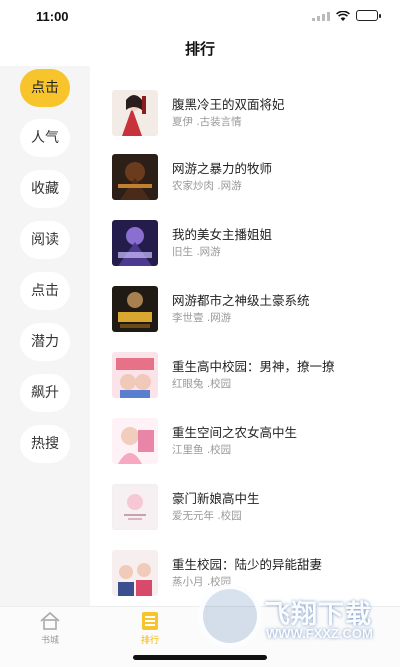 The image size is (400, 667). What do you see at coordinates (45, 393) in the screenshot?
I see `sidebar-item-rising: 飙升` at bounding box center [45, 393].